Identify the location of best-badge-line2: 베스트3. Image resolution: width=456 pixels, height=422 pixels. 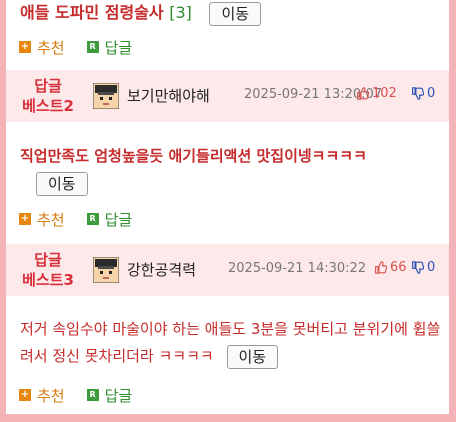
(48, 280).